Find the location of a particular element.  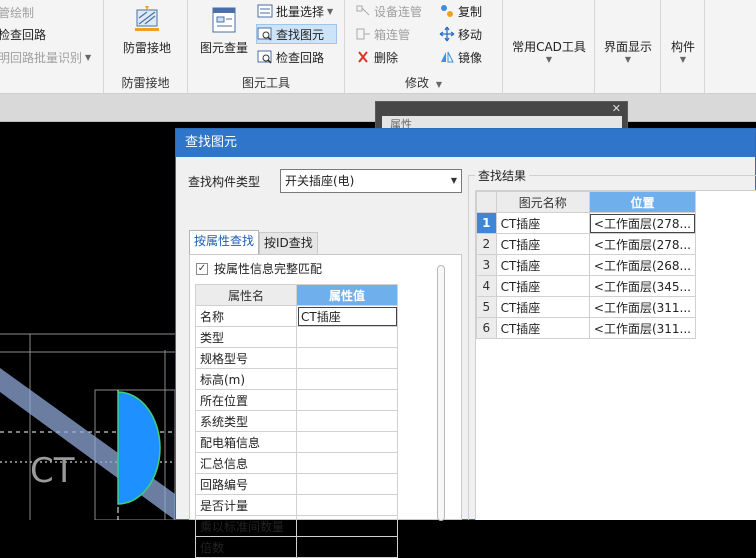

property-value-header: 属性值 is located at coordinates (347, 295).